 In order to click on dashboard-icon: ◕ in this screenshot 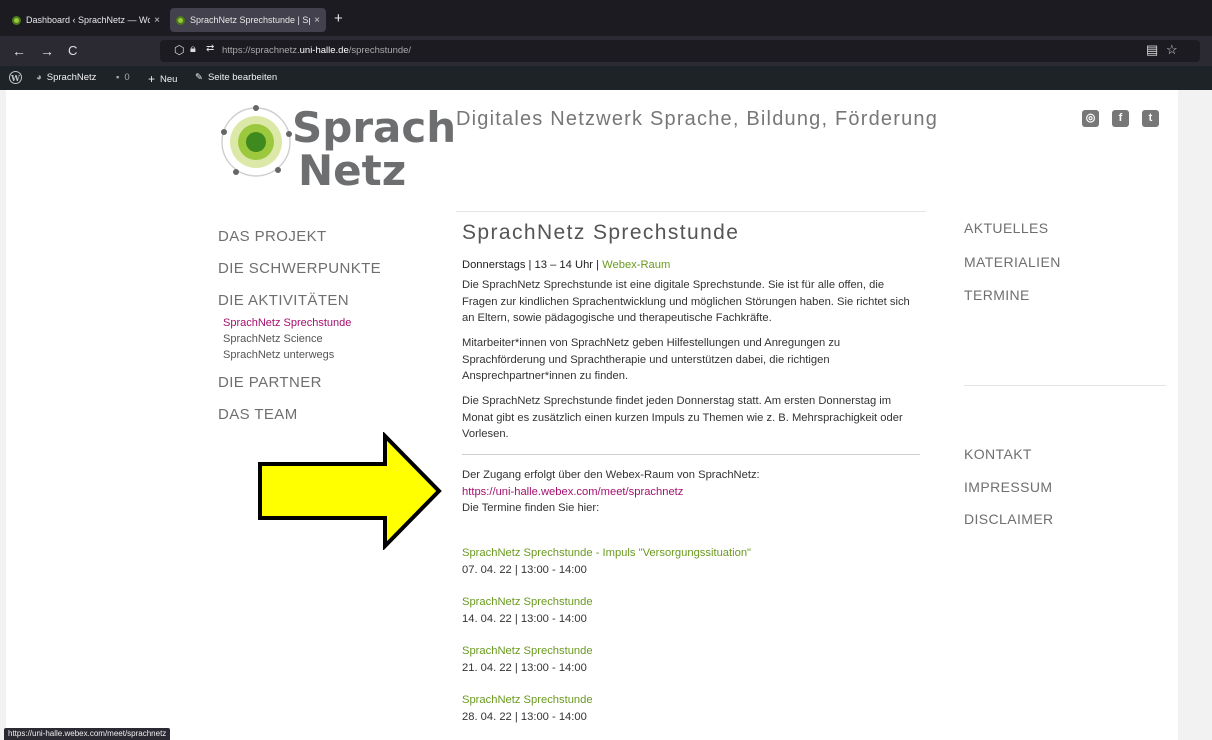, I will do `click(39, 77)`.